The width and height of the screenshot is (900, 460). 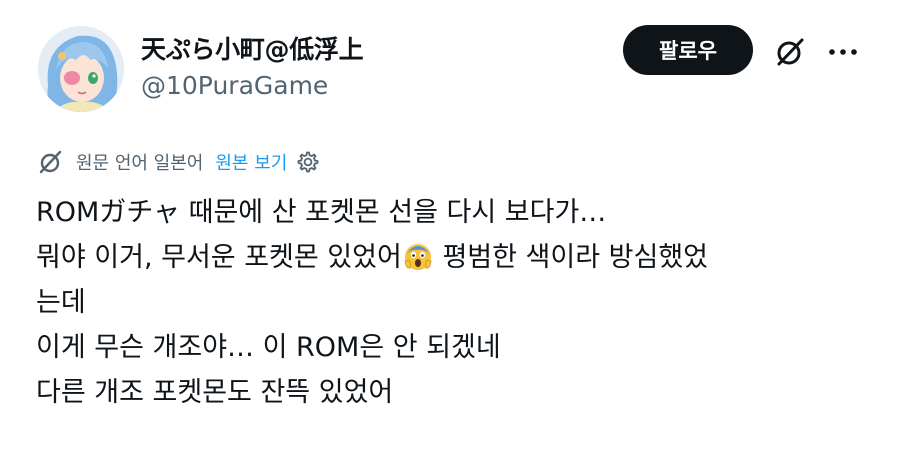 What do you see at coordinates (252, 48) in the screenshot?
I see `author-display-name: 天ぷら小町@低浮上` at bounding box center [252, 48].